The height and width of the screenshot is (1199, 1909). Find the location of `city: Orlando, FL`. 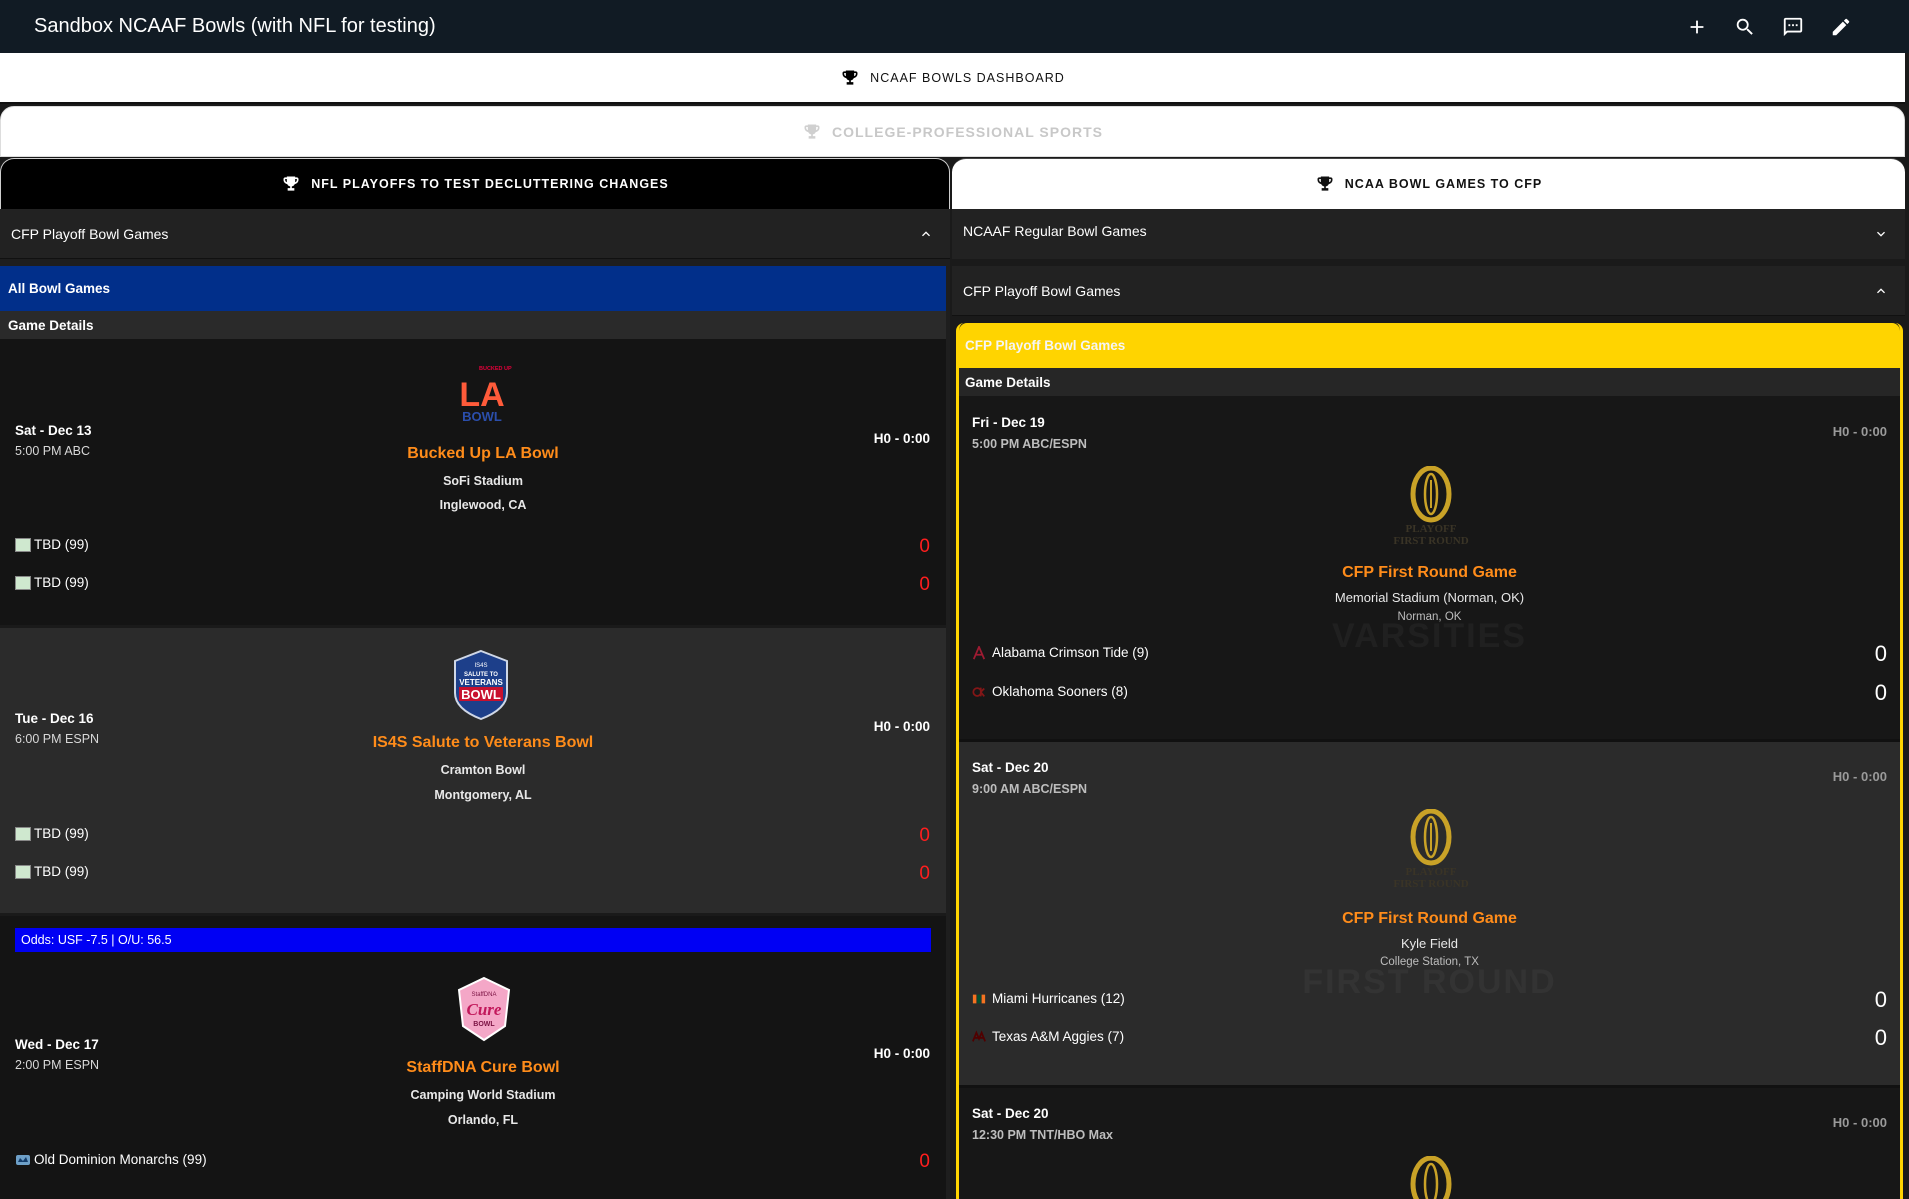

city: Orlando, FL is located at coordinates (483, 1120).